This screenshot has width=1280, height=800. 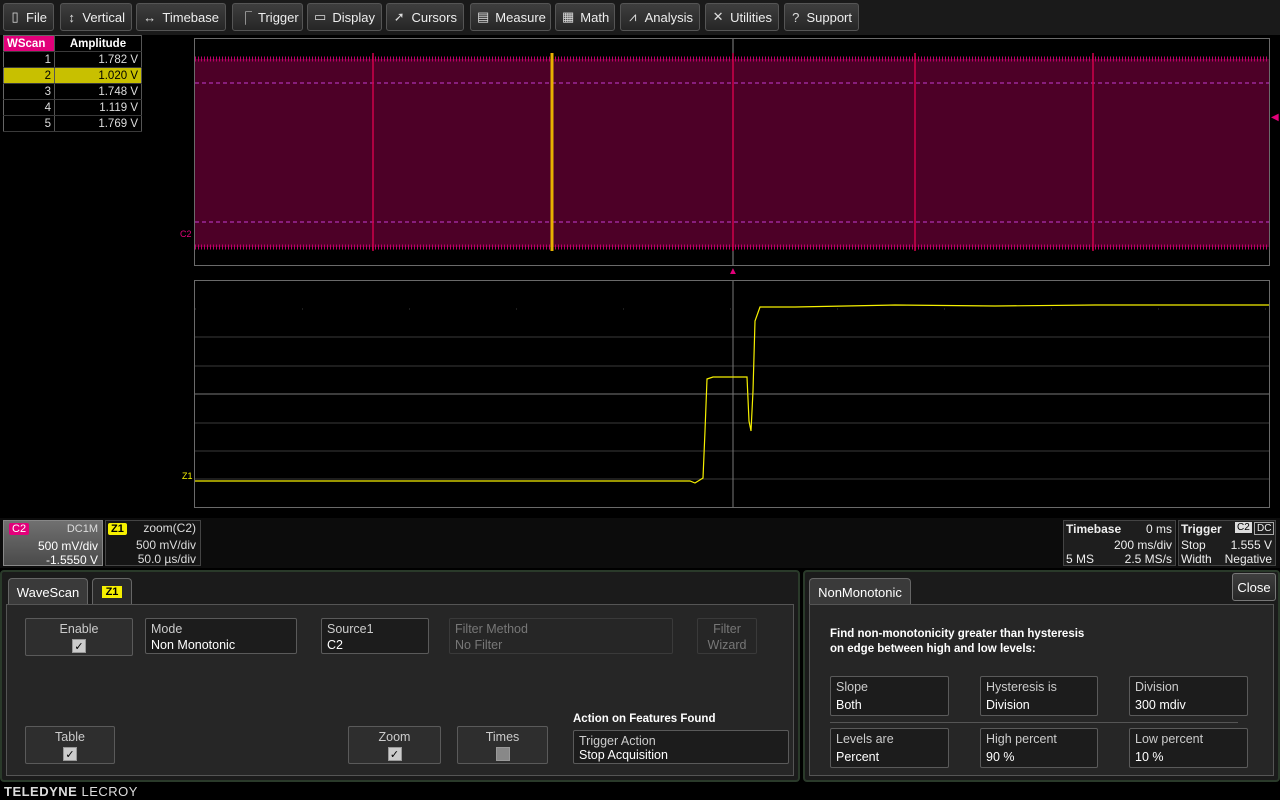 What do you see at coordinates (1254, 587) in the screenshot?
I see `close-button: Close` at bounding box center [1254, 587].